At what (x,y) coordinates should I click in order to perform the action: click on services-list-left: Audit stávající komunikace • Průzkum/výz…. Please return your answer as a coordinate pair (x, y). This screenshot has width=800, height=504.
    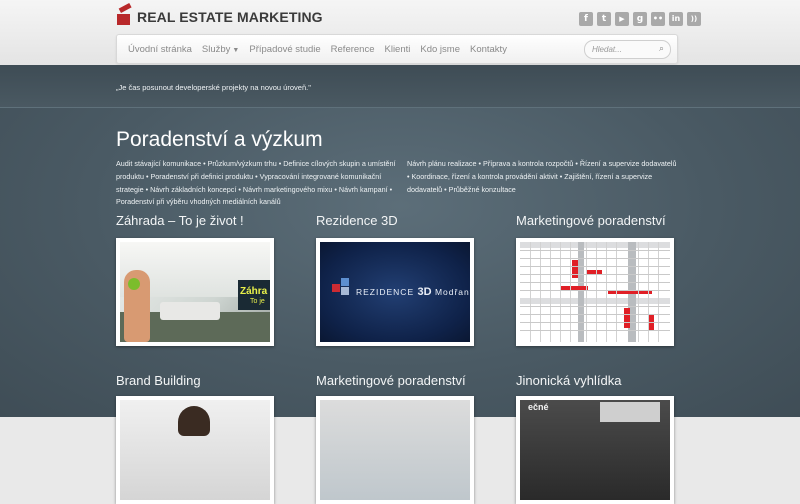
    Looking at the image, I should click on (256, 183).